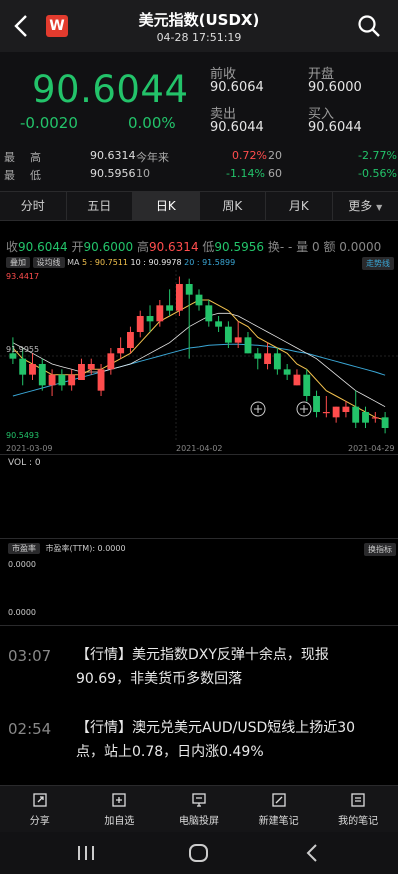  Describe the element at coordinates (152, 157) in the screenshot. I see `stat-ytd-label: 今年来` at that location.